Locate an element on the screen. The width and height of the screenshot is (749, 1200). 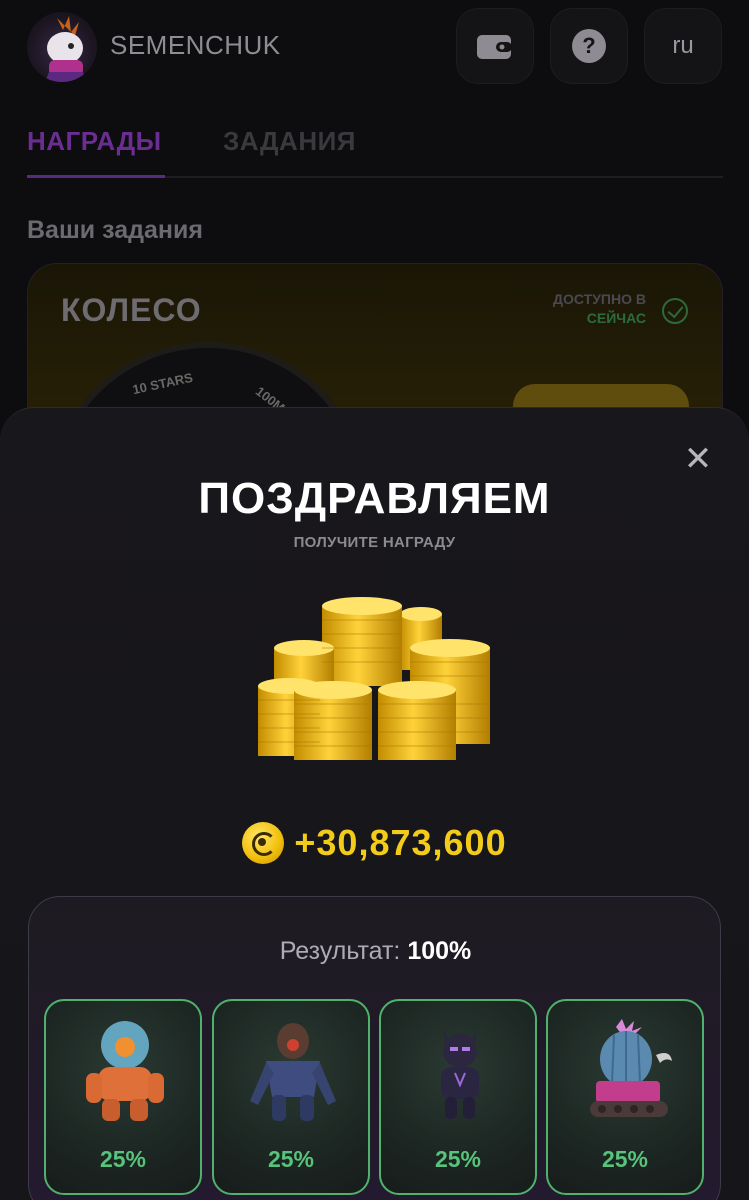
cactus-tank-hero-image is located at coordinates (631, 1068).